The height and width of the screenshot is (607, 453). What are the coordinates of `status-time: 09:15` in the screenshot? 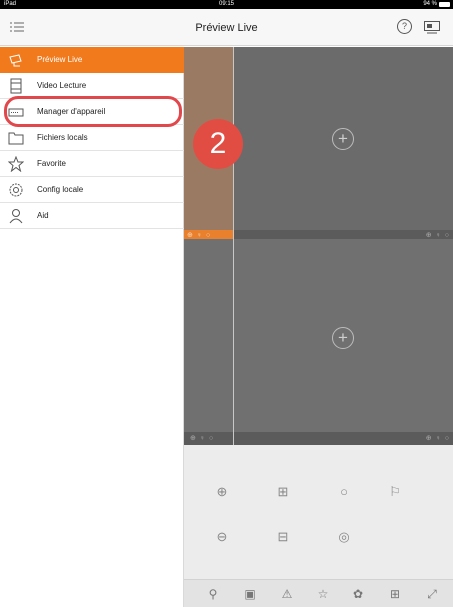 It's located at (226, 4).